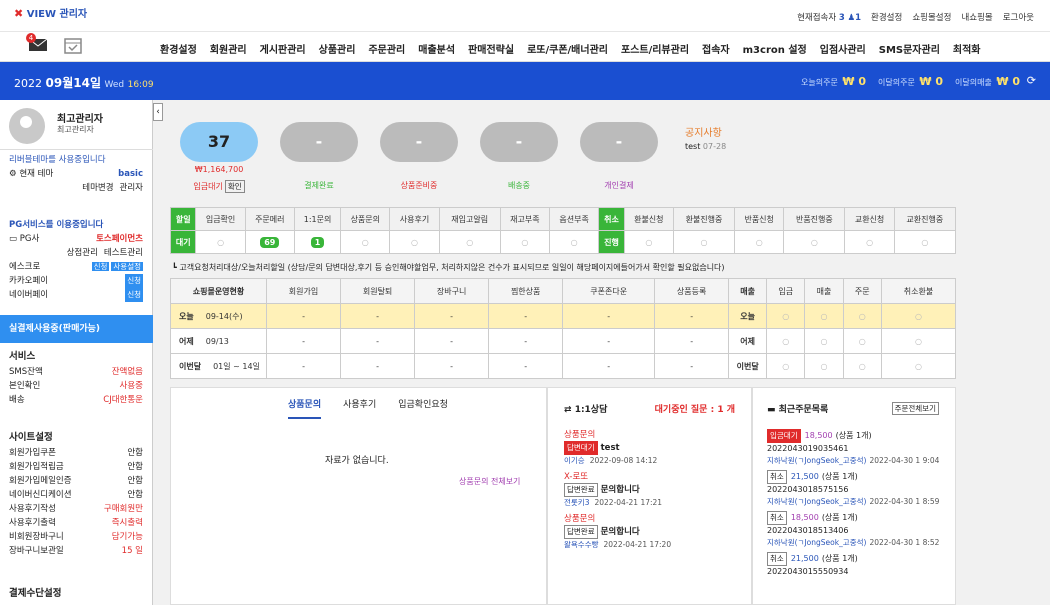 The image size is (1050, 605). I want to click on tab-product-qa: 상품문의, so click(305, 408).